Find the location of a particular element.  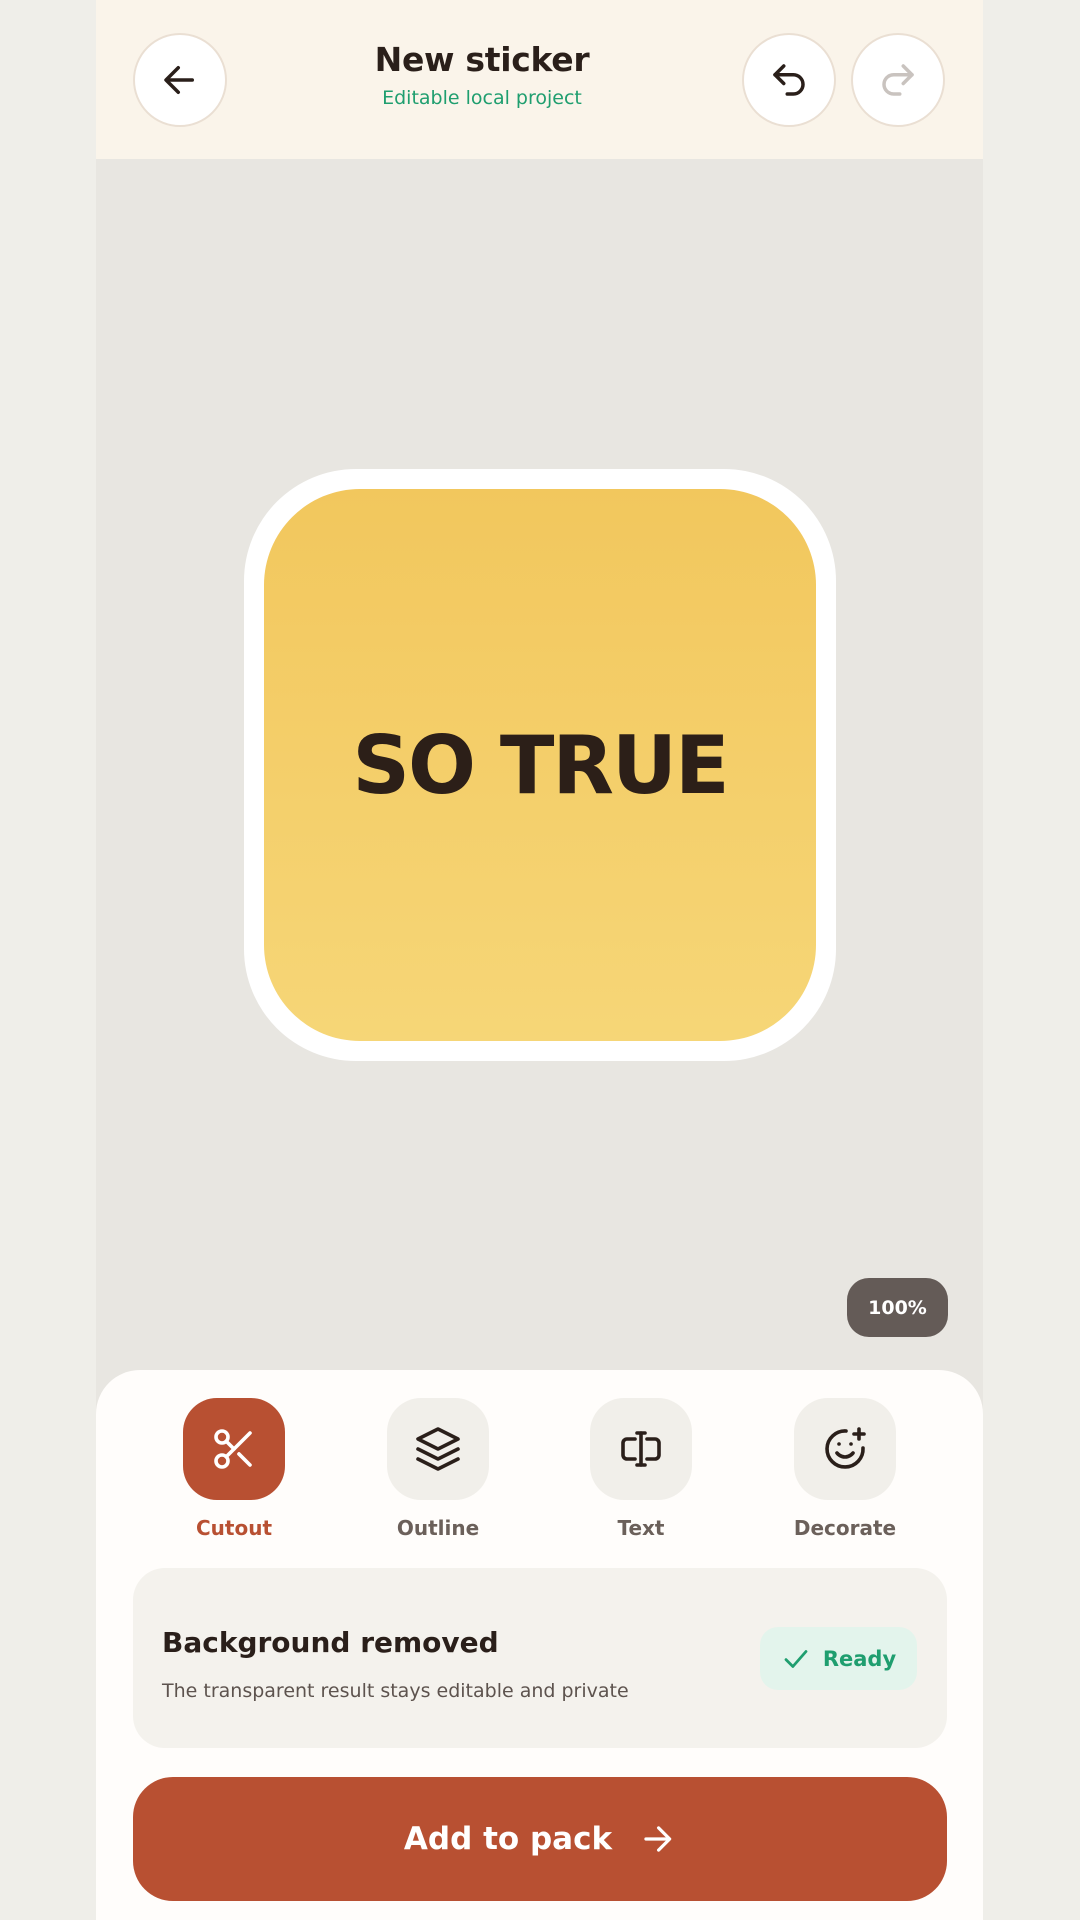

arrow-right-icon is located at coordinates (658, 1839).